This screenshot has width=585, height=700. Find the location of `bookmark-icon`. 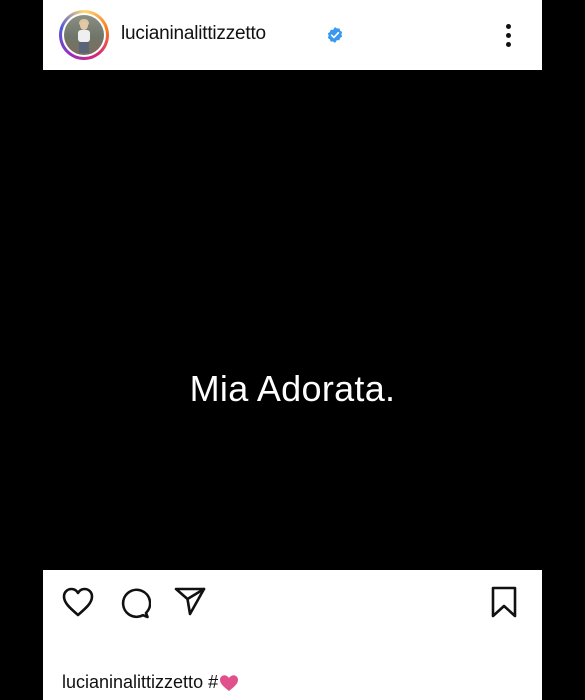

bookmark-icon is located at coordinates (504, 602).